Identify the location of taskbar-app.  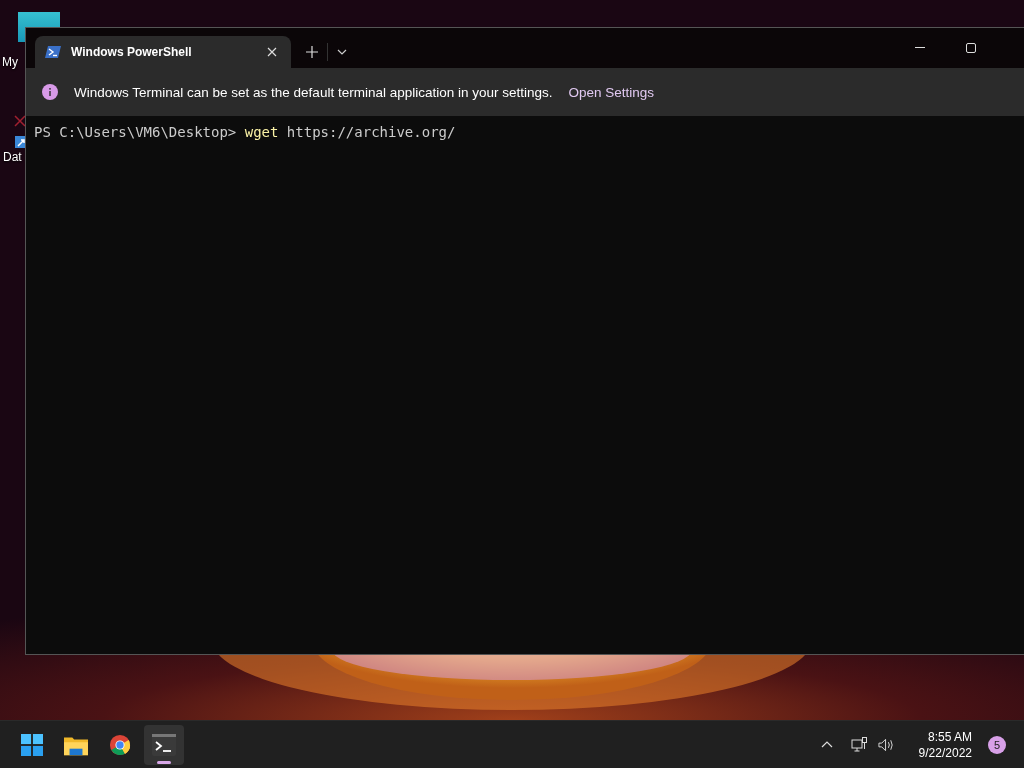
(164, 744).